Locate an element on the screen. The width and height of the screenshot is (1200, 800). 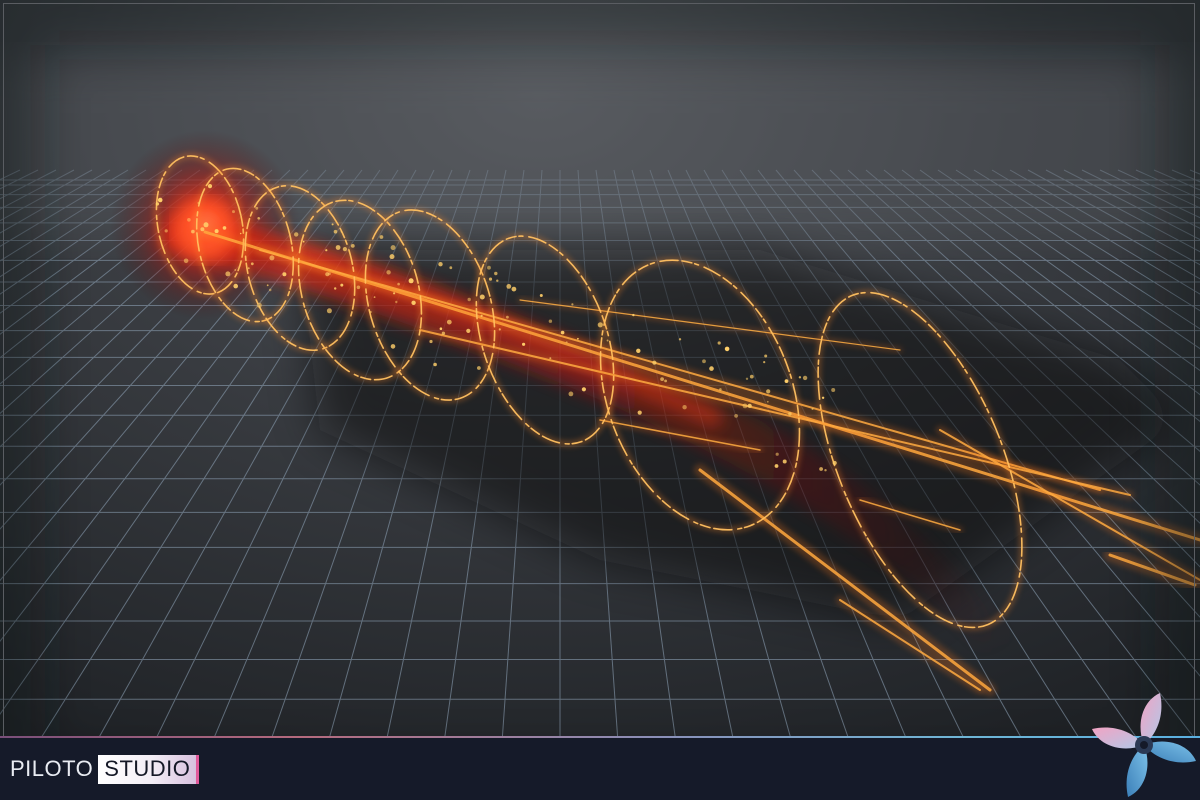
brand-word-studio: STUDIO is located at coordinates (149, 769).